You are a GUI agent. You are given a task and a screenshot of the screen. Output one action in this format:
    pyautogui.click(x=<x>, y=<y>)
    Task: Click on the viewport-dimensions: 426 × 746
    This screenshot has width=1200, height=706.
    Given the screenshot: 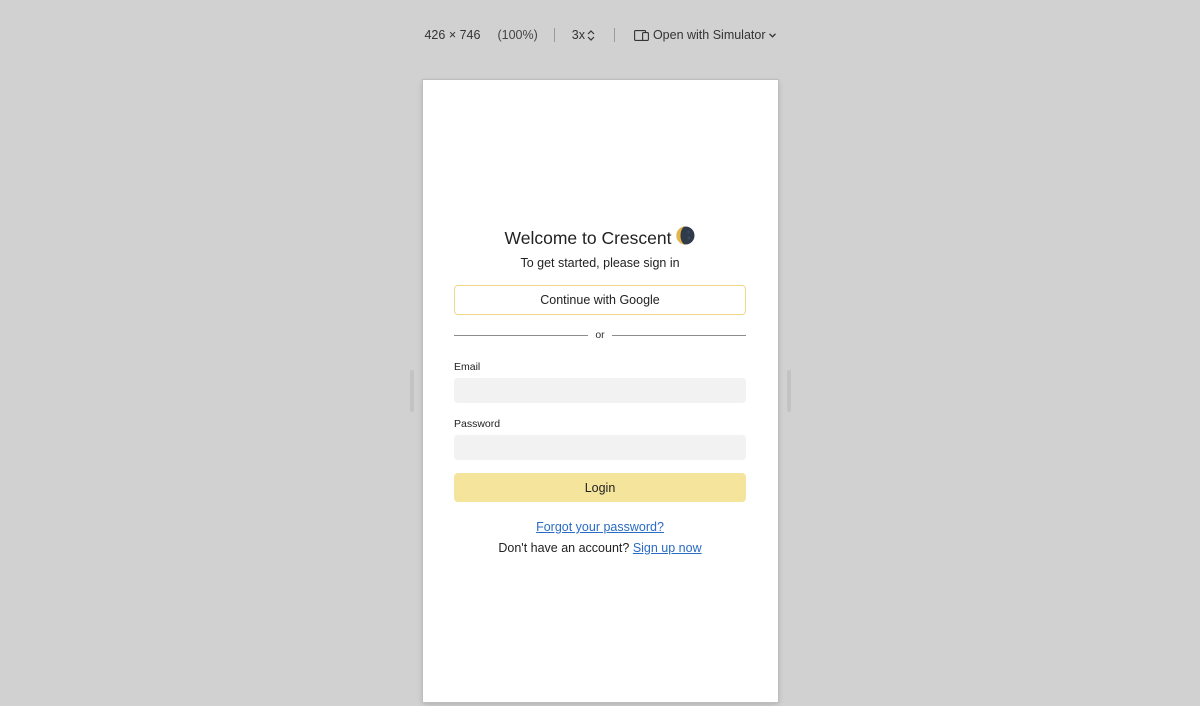 What is the action you would take?
    pyautogui.click(x=452, y=35)
    